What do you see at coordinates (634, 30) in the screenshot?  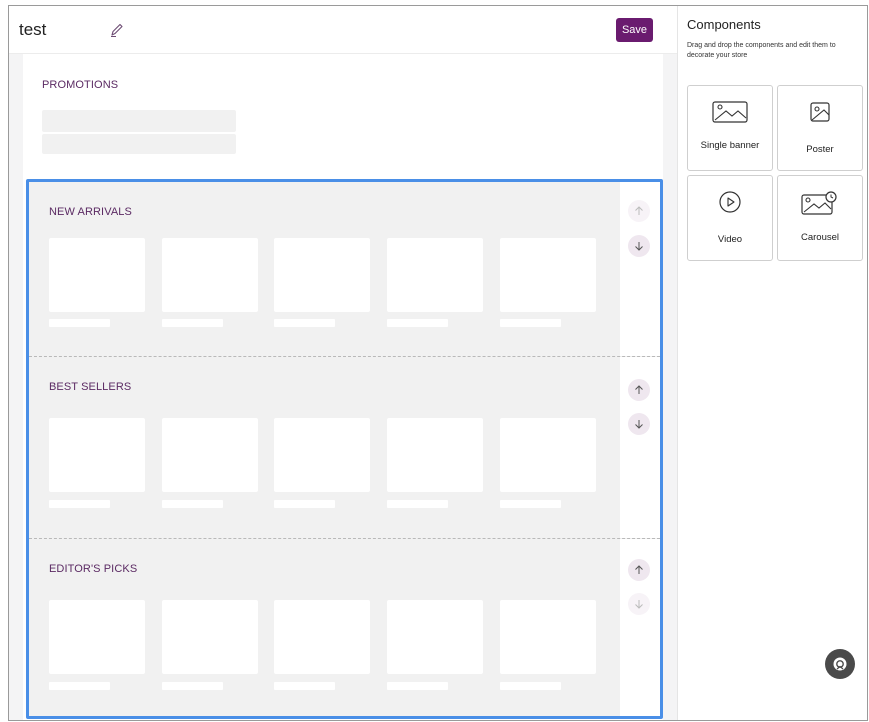 I see `save-button: Save` at bounding box center [634, 30].